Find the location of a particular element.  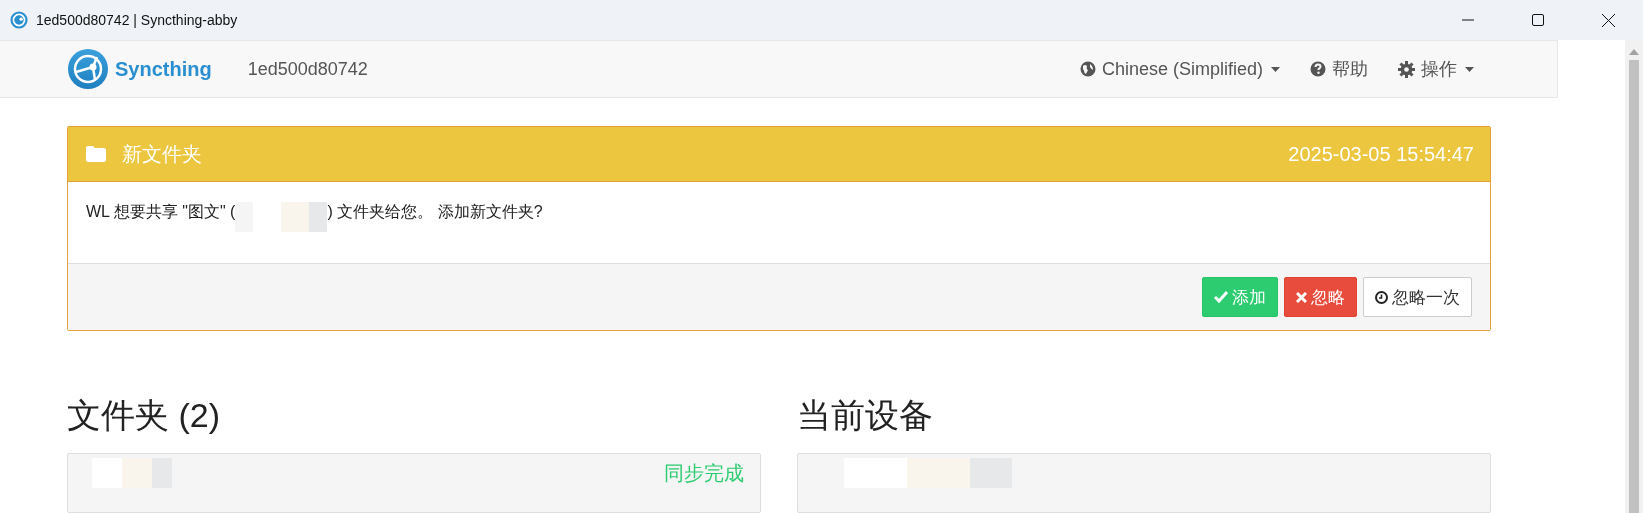

brand-name: Syncthing is located at coordinates (163, 69).